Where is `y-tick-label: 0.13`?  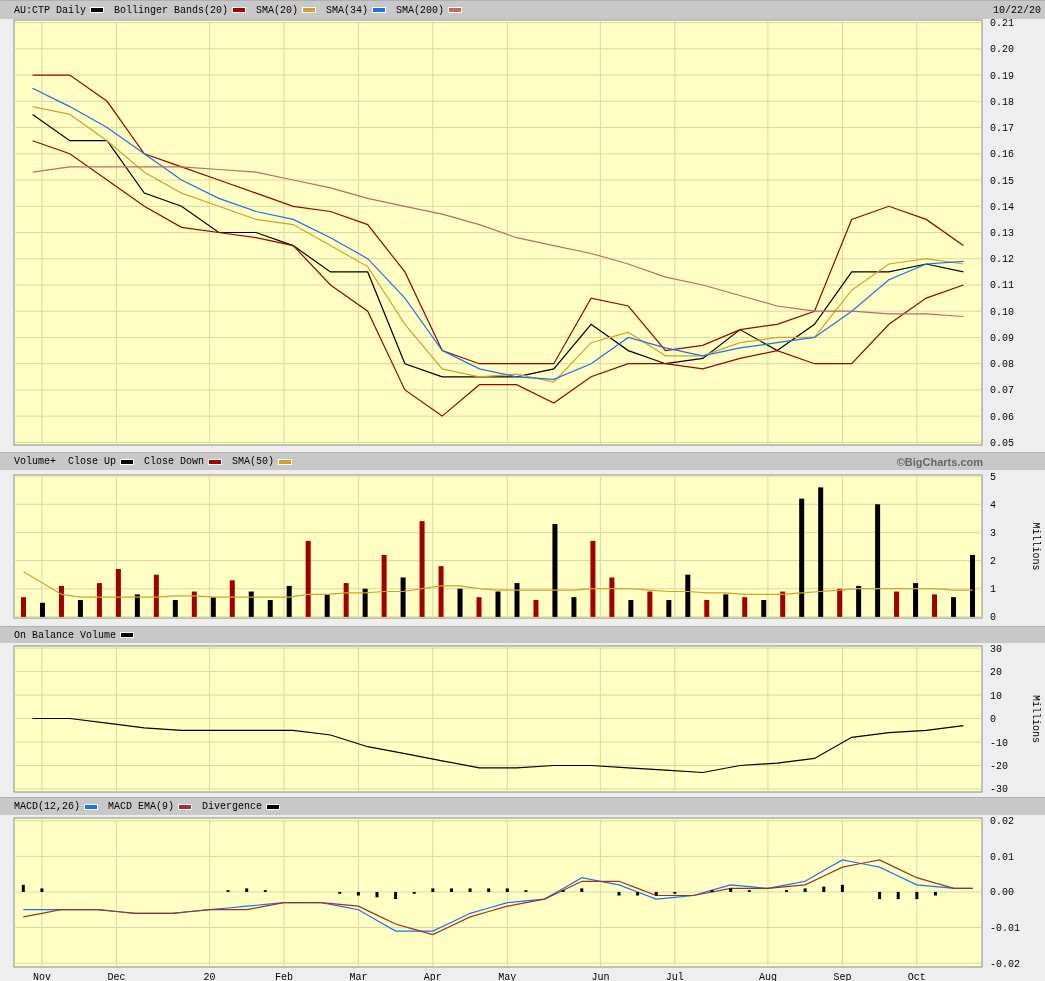 y-tick-label: 0.13 is located at coordinates (1002, 233).